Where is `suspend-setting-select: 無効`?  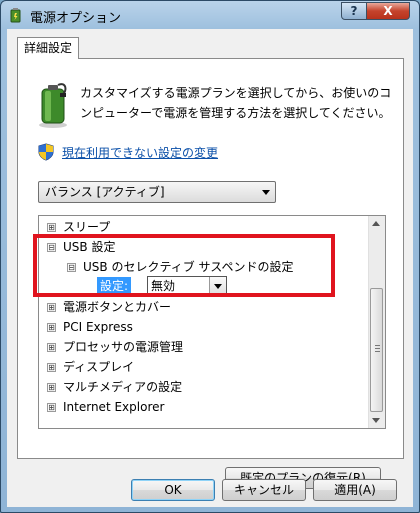 suspend-setting-select: 無効 is located at coordinates (187, 286).